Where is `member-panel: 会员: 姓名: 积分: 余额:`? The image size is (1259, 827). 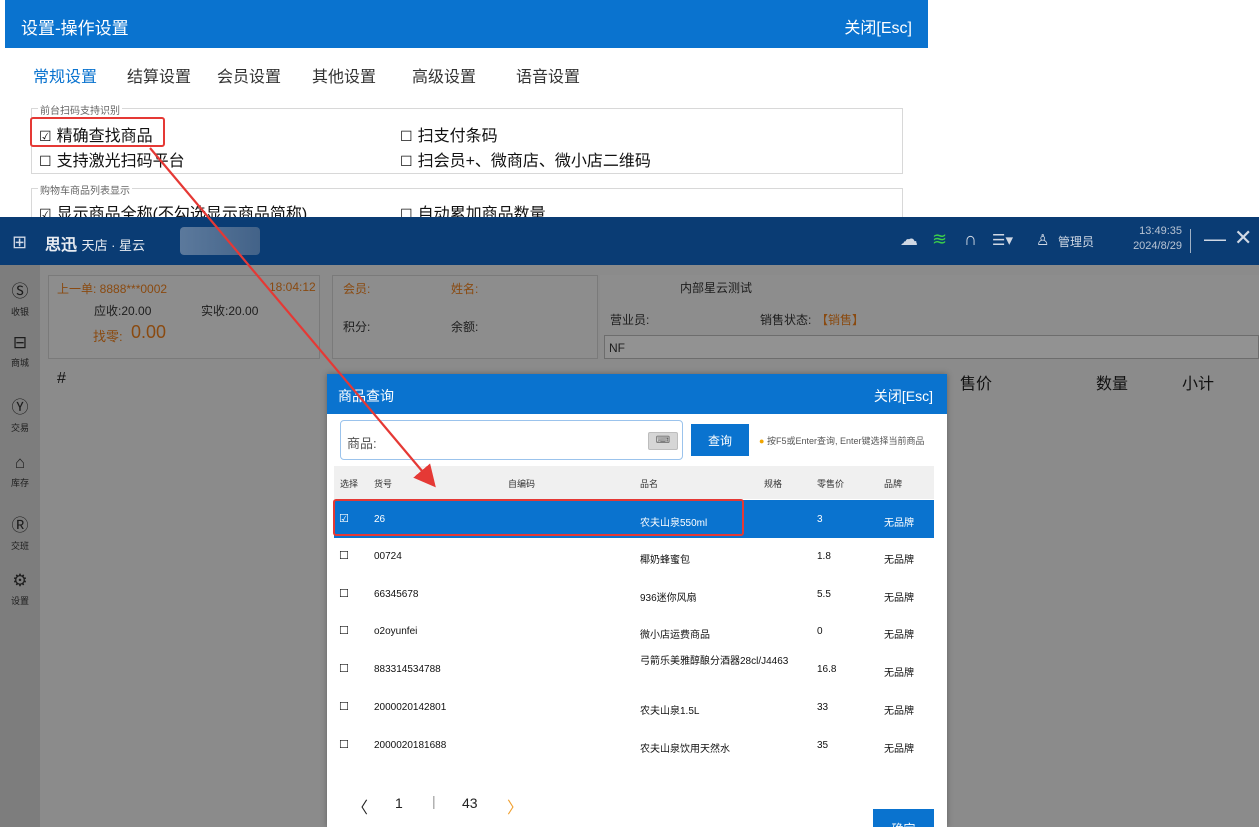 member-panel: 会员: 姓名: 积分: 余额: is located at coordinates (465, 317).